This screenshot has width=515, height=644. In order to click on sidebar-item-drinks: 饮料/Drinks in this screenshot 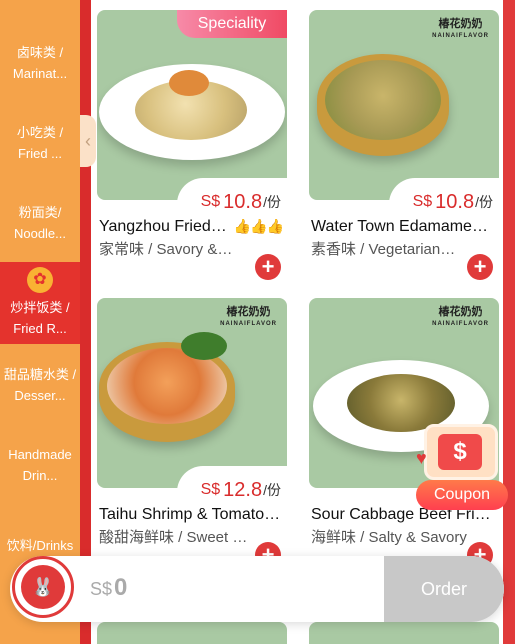, I will do `click(40, 545)`.